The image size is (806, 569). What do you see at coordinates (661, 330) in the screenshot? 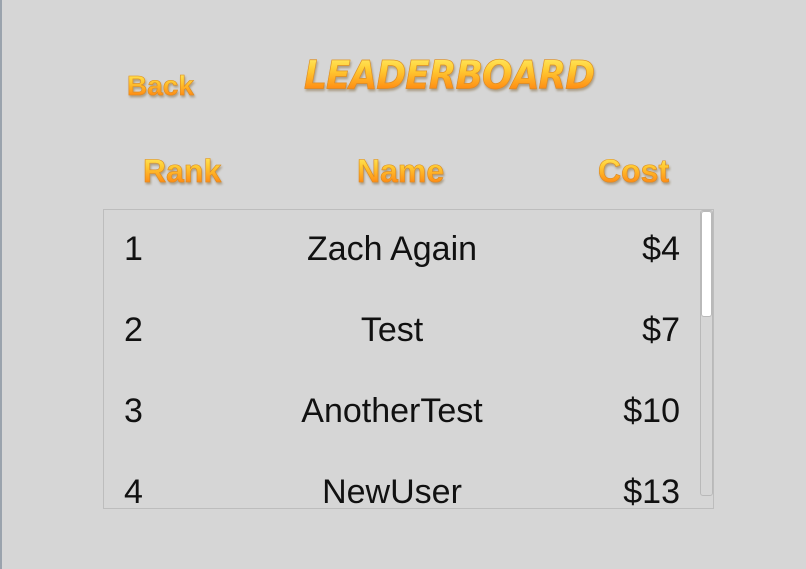
I see `cost-cell: $7` at bounding box center [661, 330].